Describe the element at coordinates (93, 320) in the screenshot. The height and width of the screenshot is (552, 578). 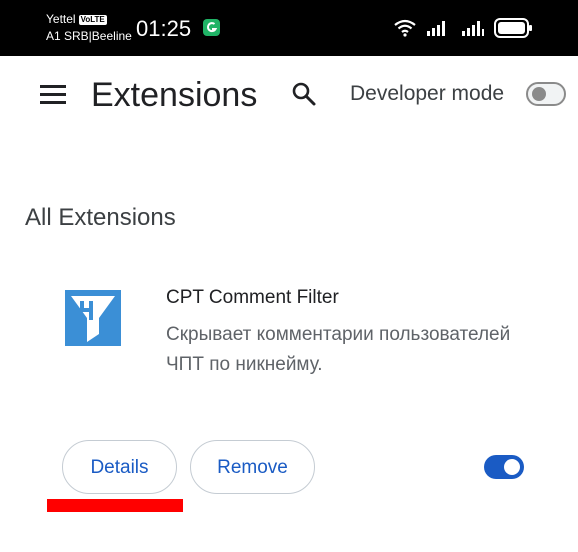
I see `funnel-icon` at that location.